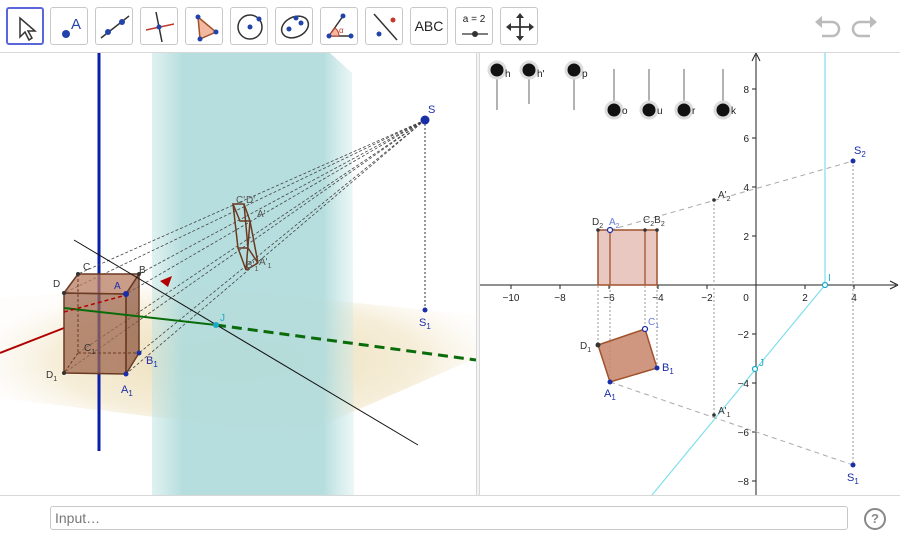 This screenshot has width=900, height=540. Describe the element at coordinates (261, 214) in the screenshot. I see `label-a-prime: A'` at that location.